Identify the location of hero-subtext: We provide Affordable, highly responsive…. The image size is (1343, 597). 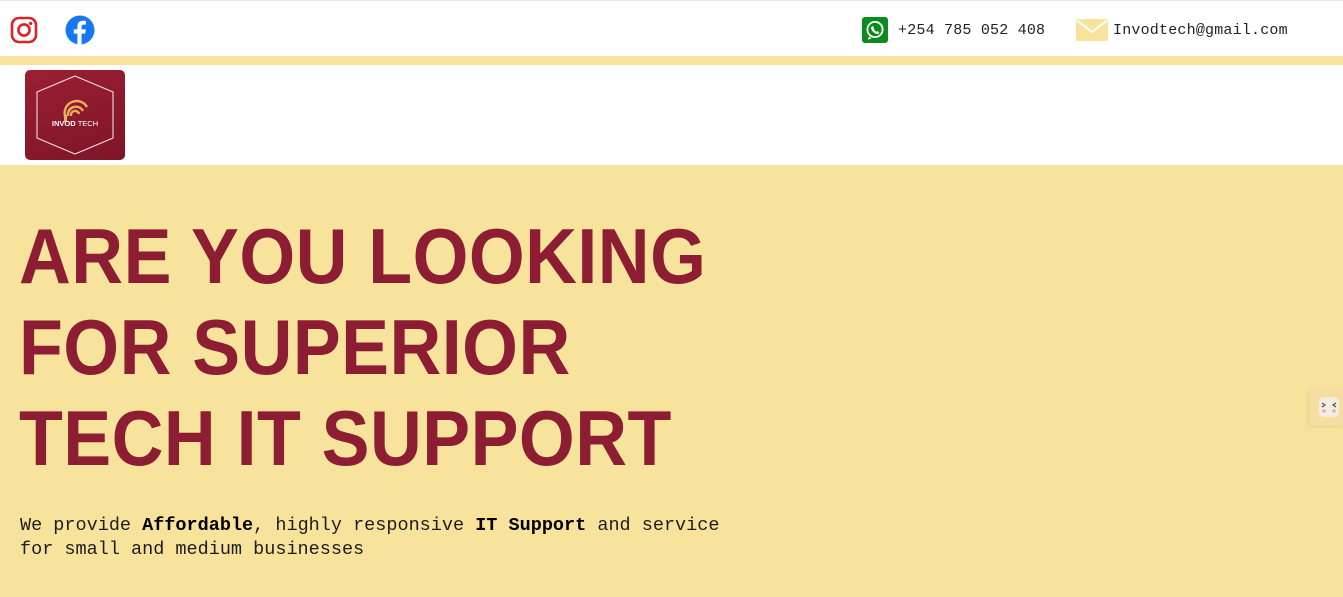
(370, 538).